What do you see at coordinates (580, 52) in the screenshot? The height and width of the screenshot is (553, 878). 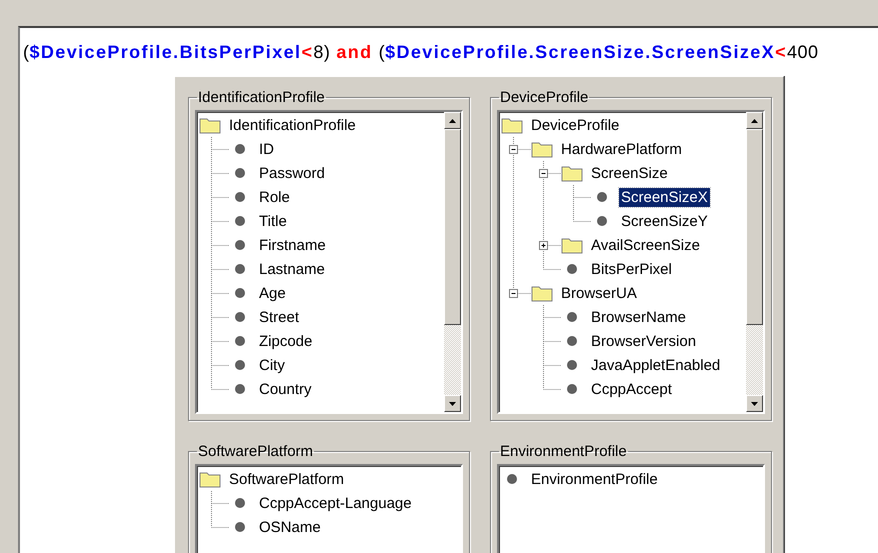 I see `expression-token: $DeviceProfile.ScreenSize.ScreenSizeX` at bounding box center [580, 52].